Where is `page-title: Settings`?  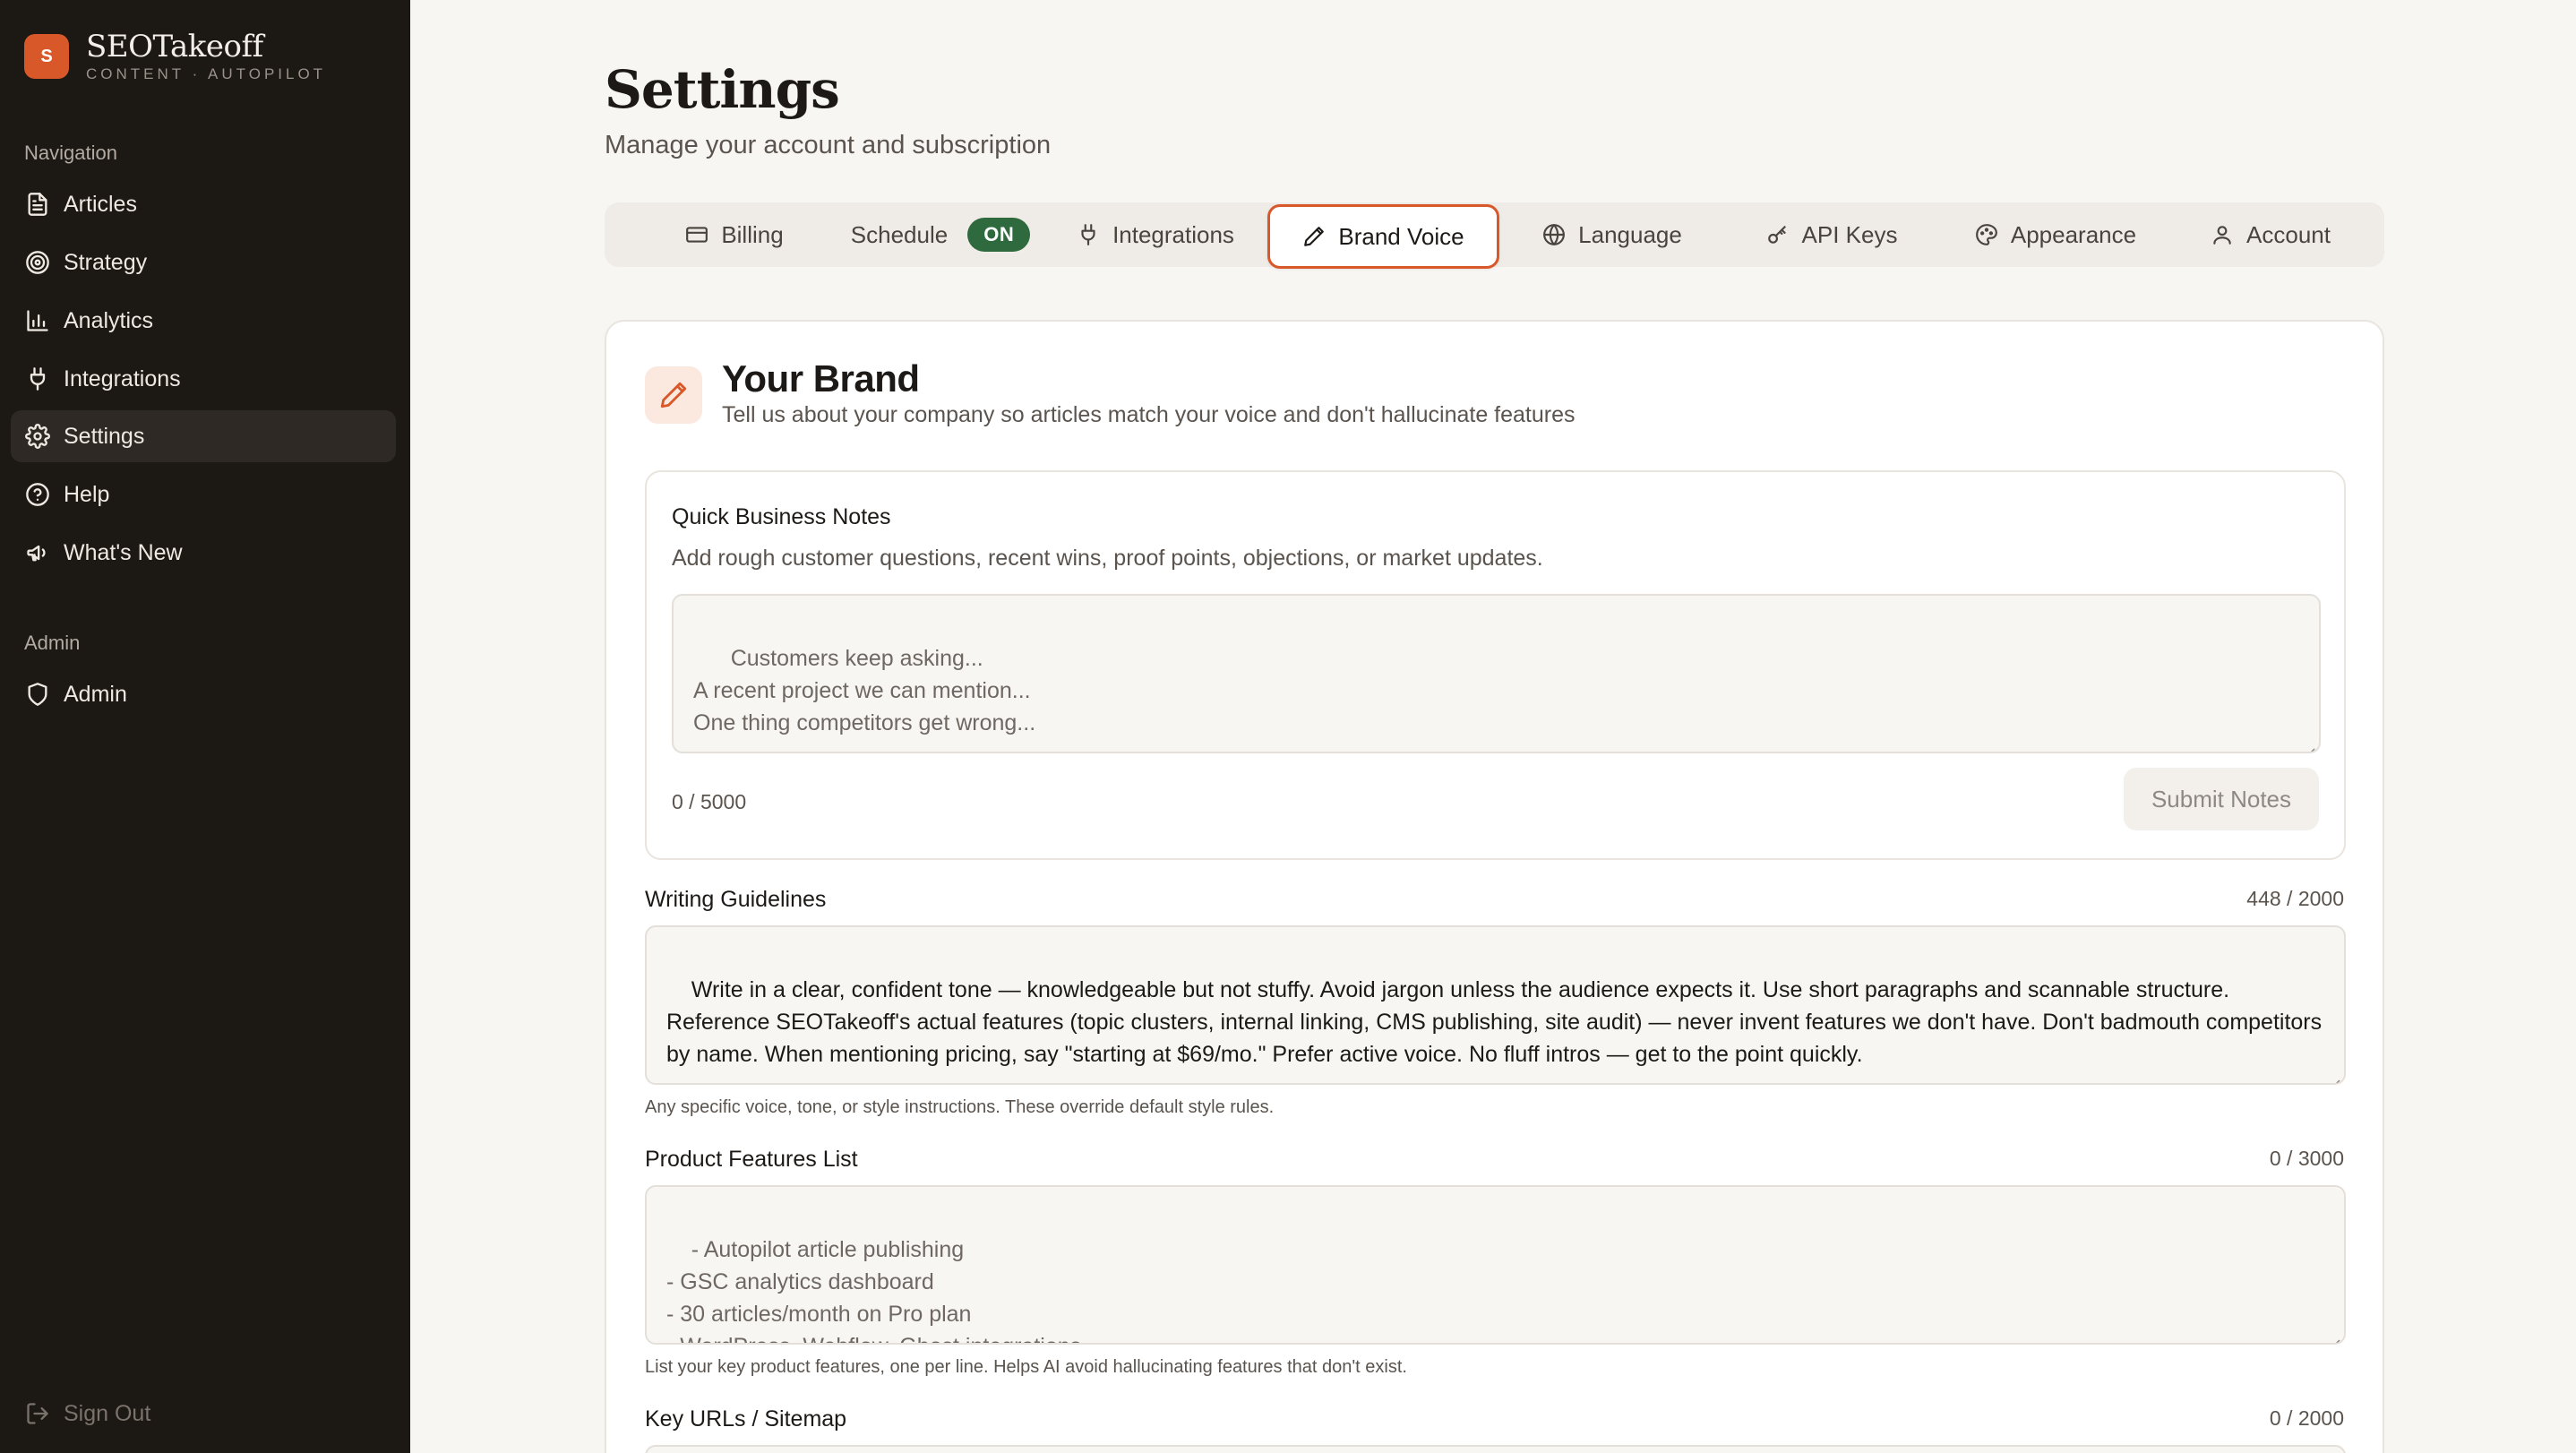
page-title: Settings is located at coordinates (722, 90).